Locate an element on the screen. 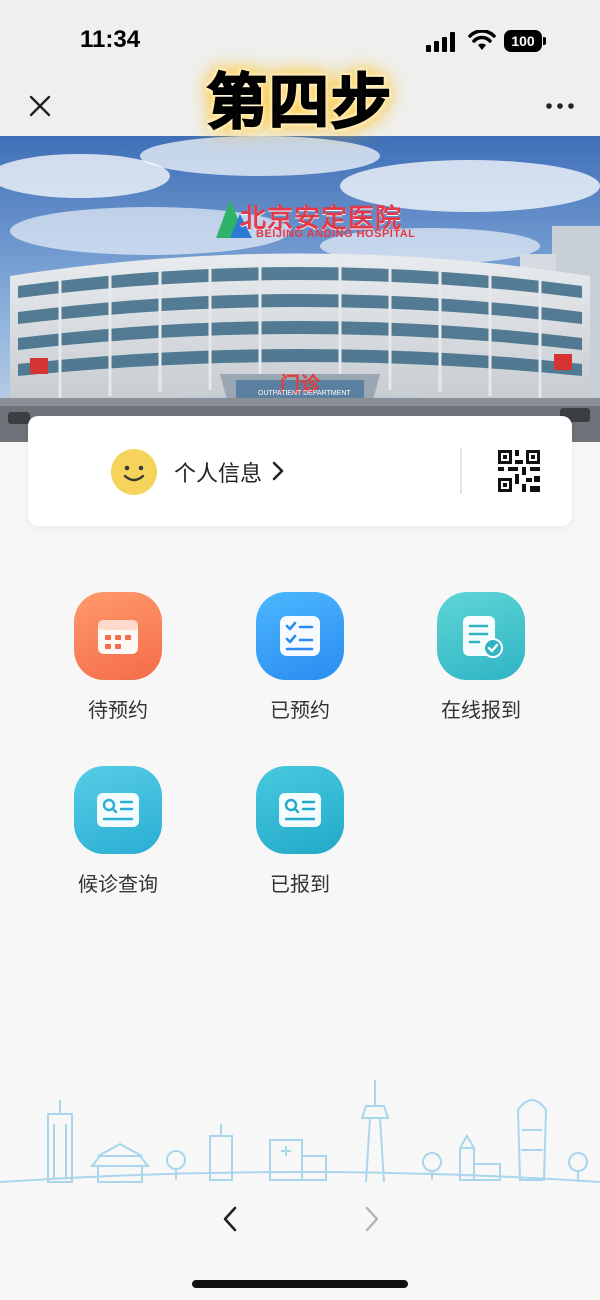  calendar-icon is located at coordinates (118, 636).